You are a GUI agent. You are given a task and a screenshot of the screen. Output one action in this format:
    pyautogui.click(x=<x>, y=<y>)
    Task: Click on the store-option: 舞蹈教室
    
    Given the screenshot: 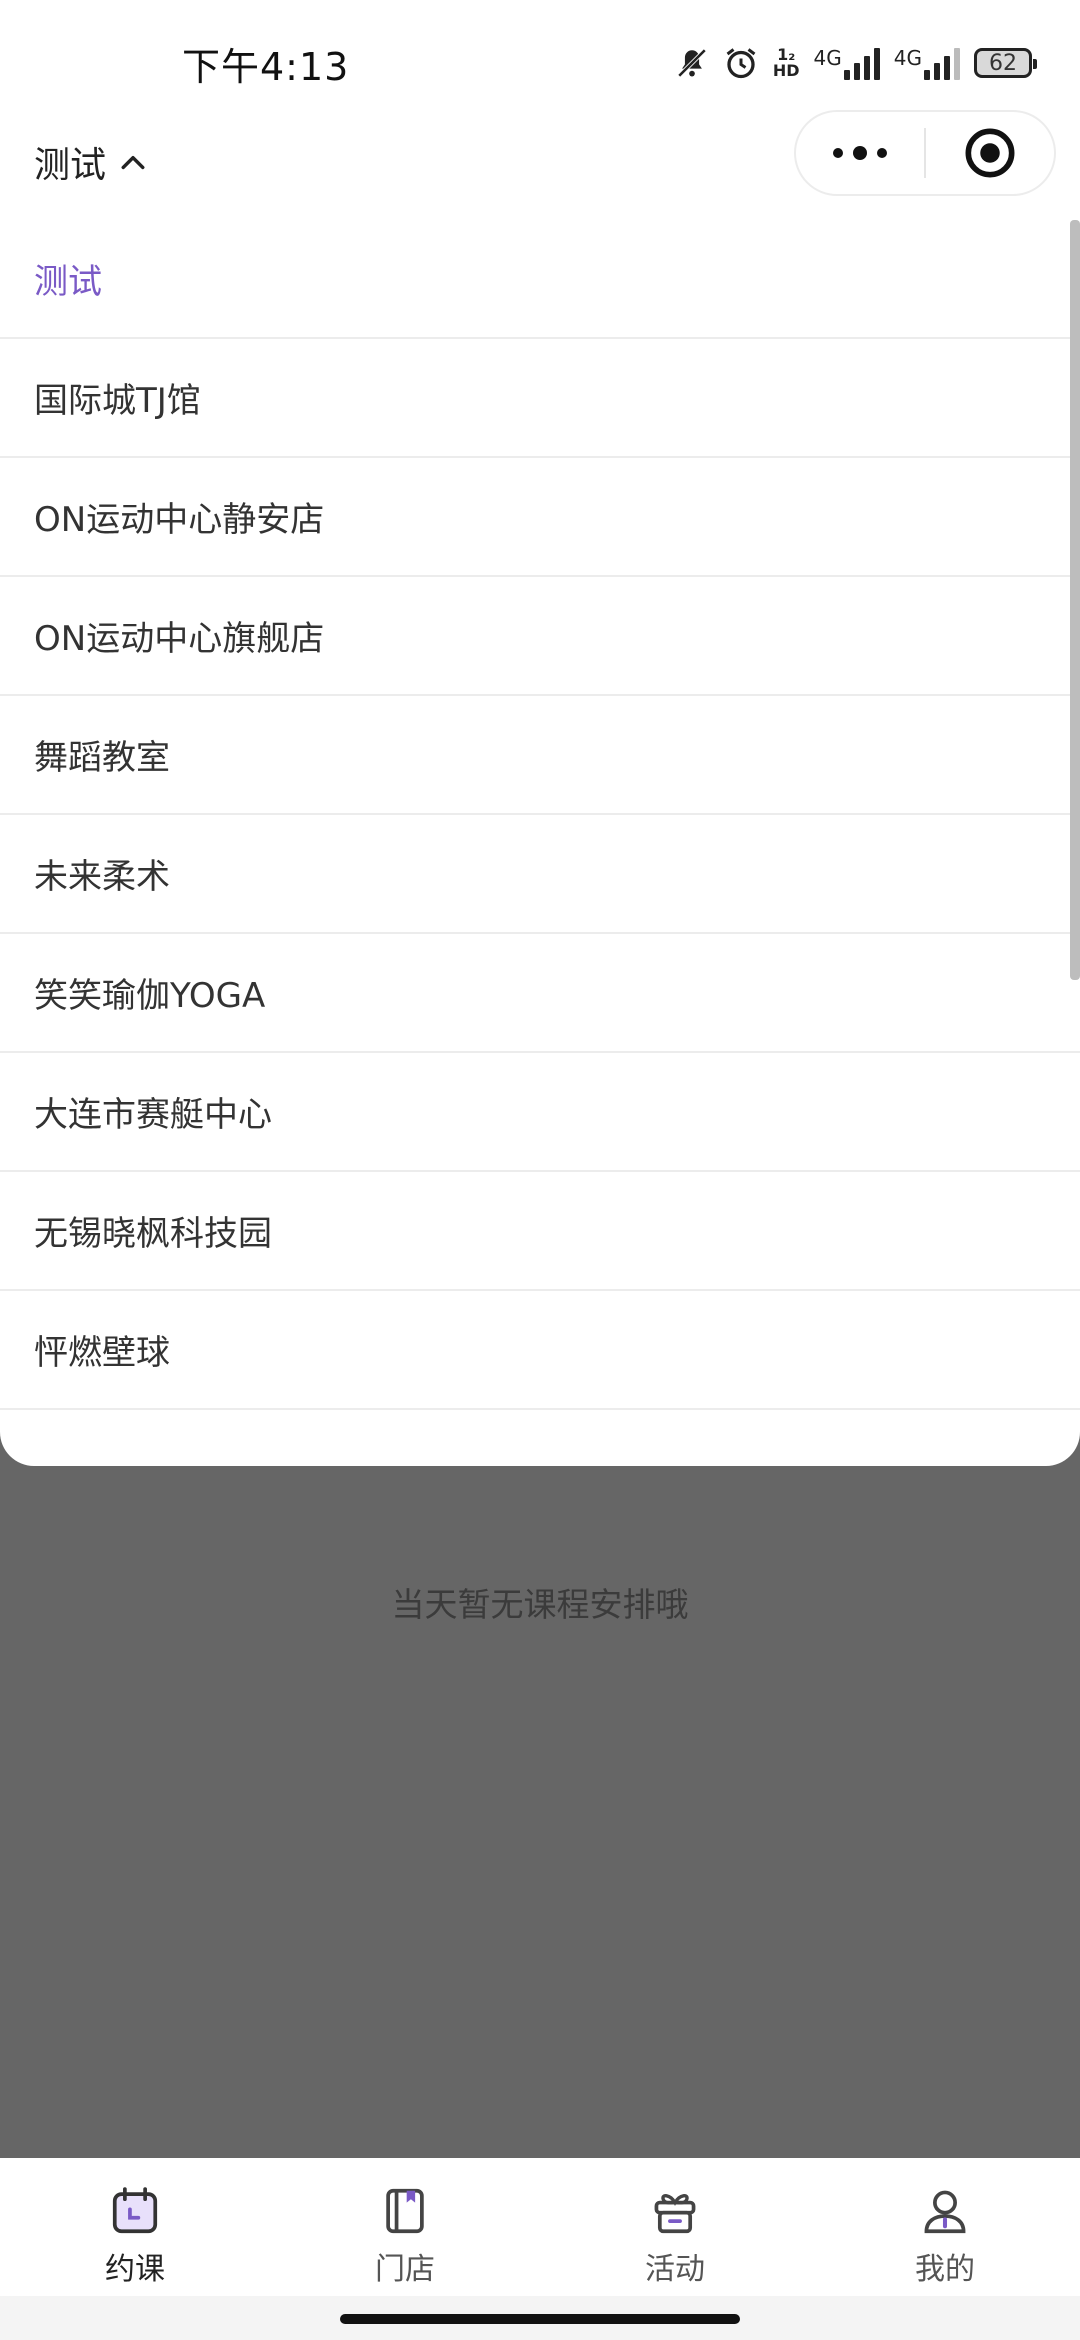 What is the action you would take?
    pyautogui.click(x=540, y=755)
    